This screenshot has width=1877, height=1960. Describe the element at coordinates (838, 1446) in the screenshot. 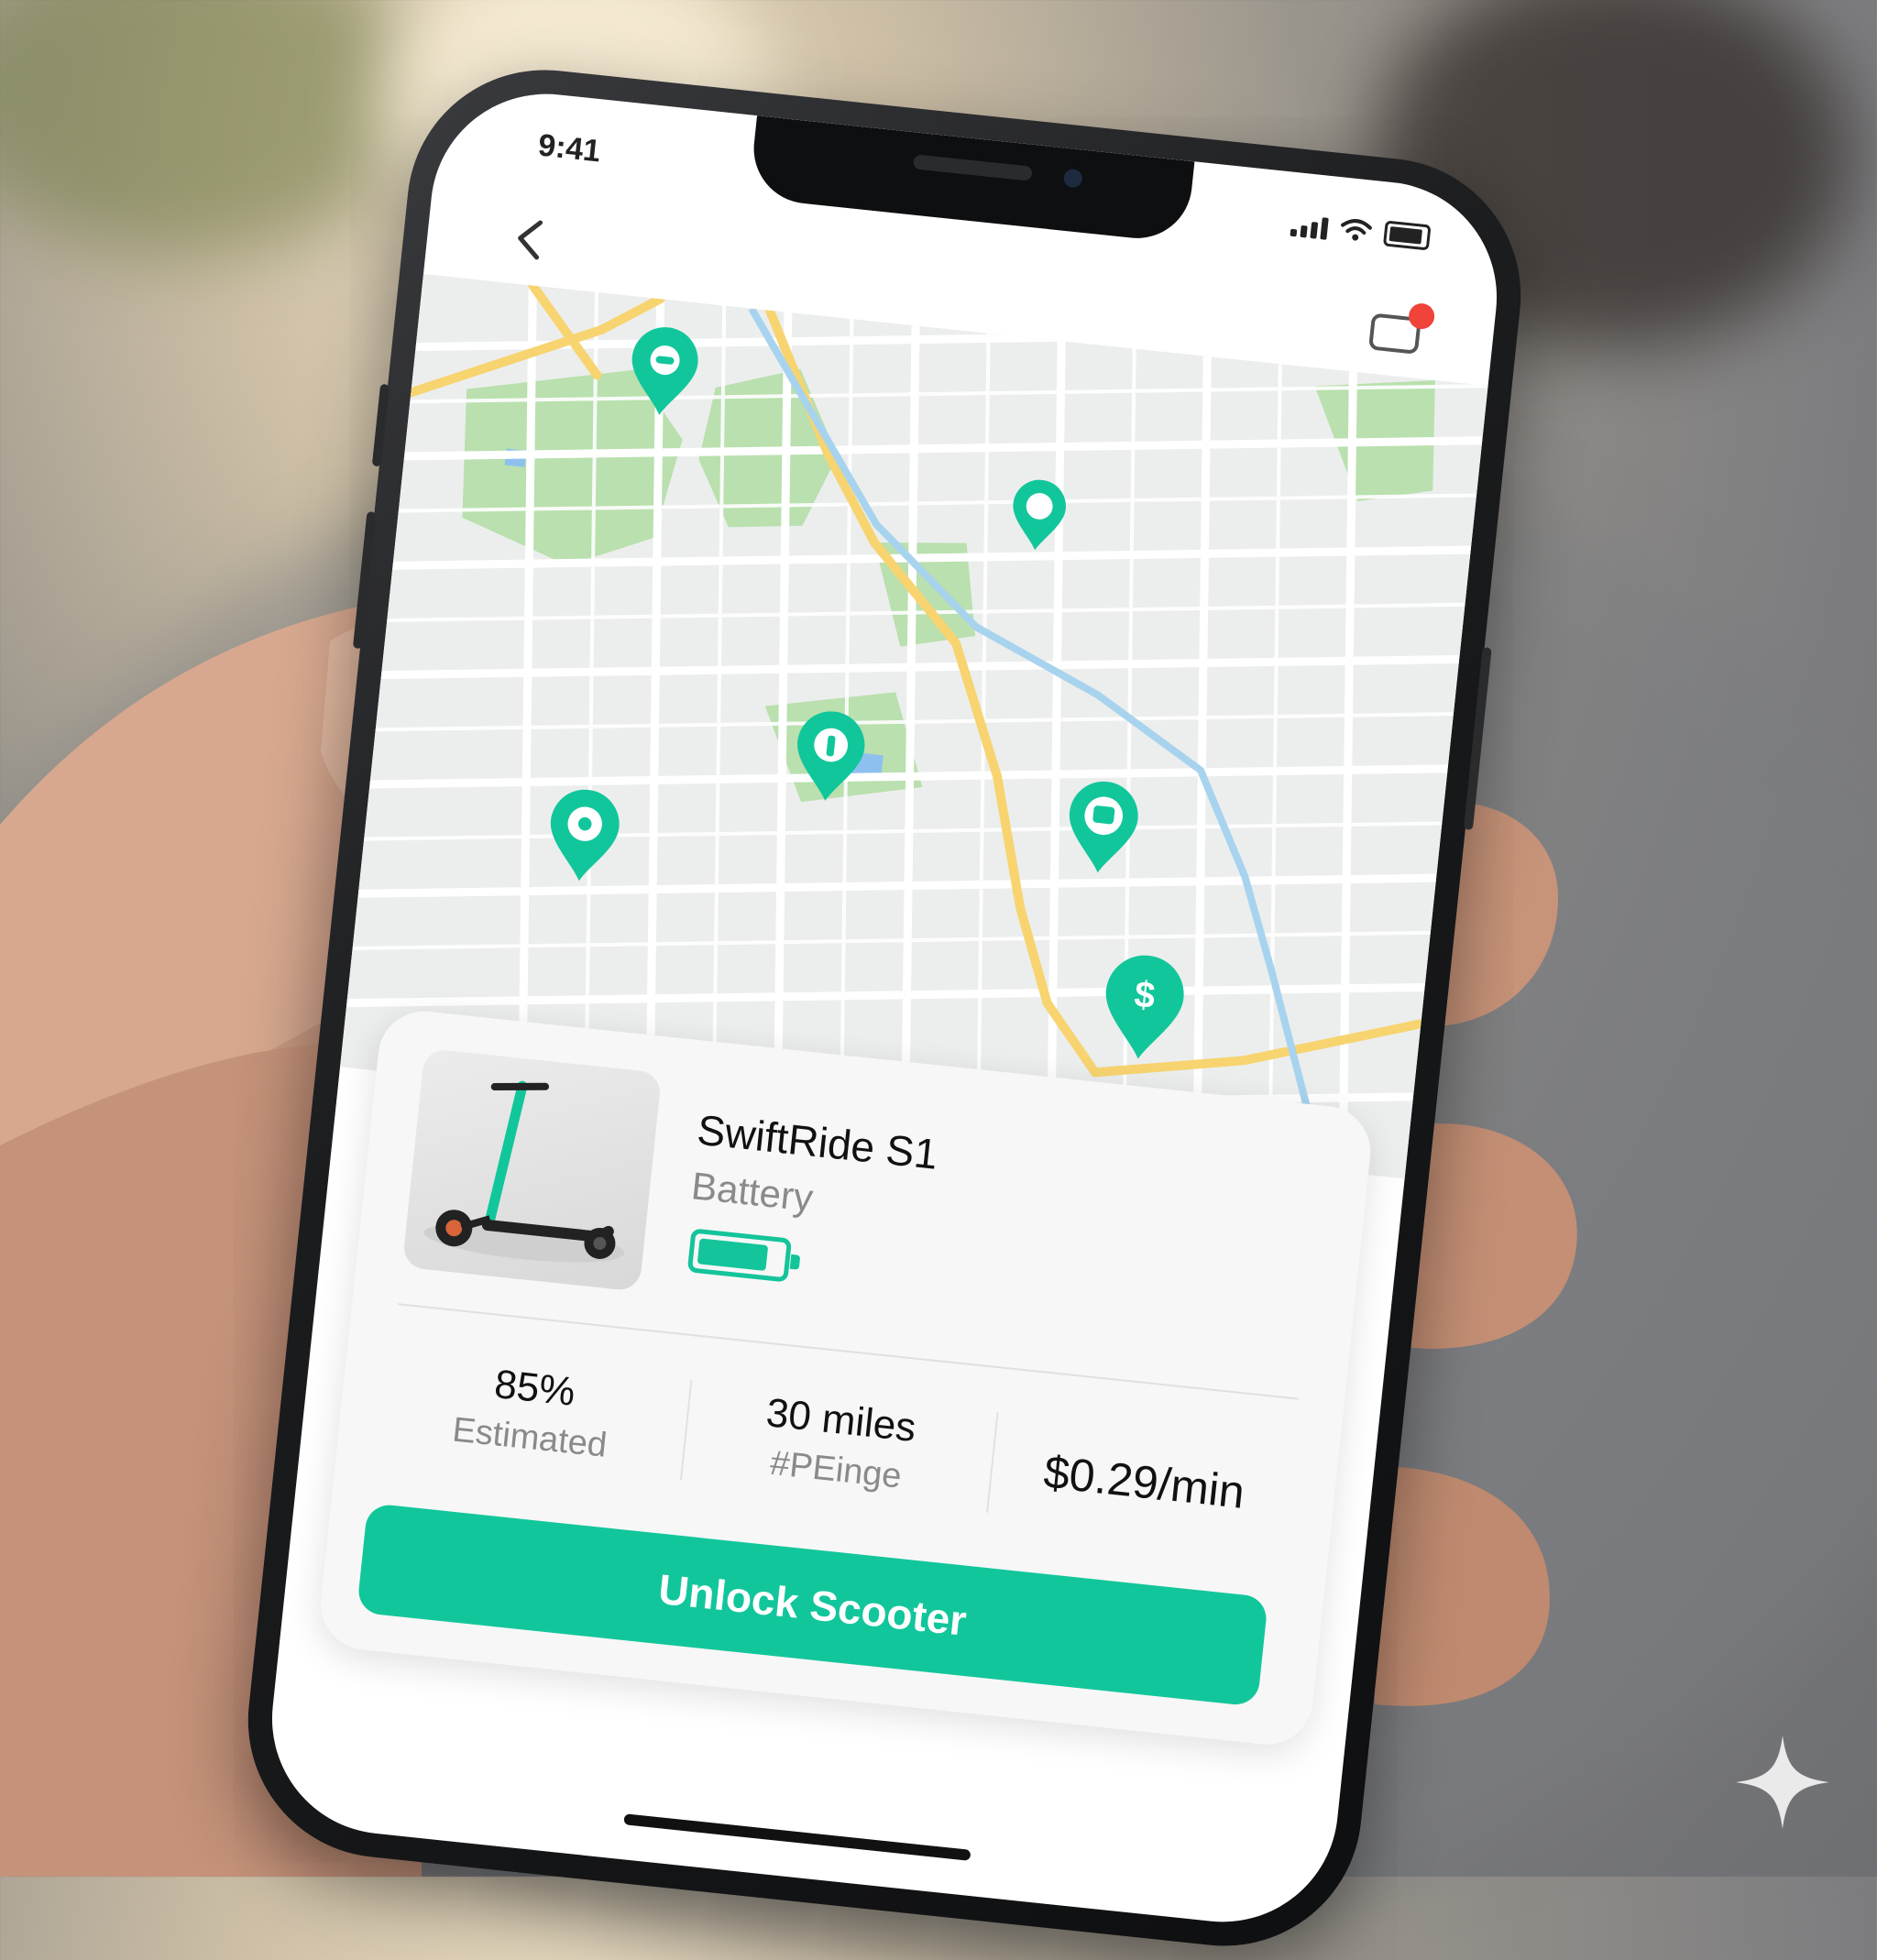

I see `stat-range: 30 miles #PEinge` at that location.